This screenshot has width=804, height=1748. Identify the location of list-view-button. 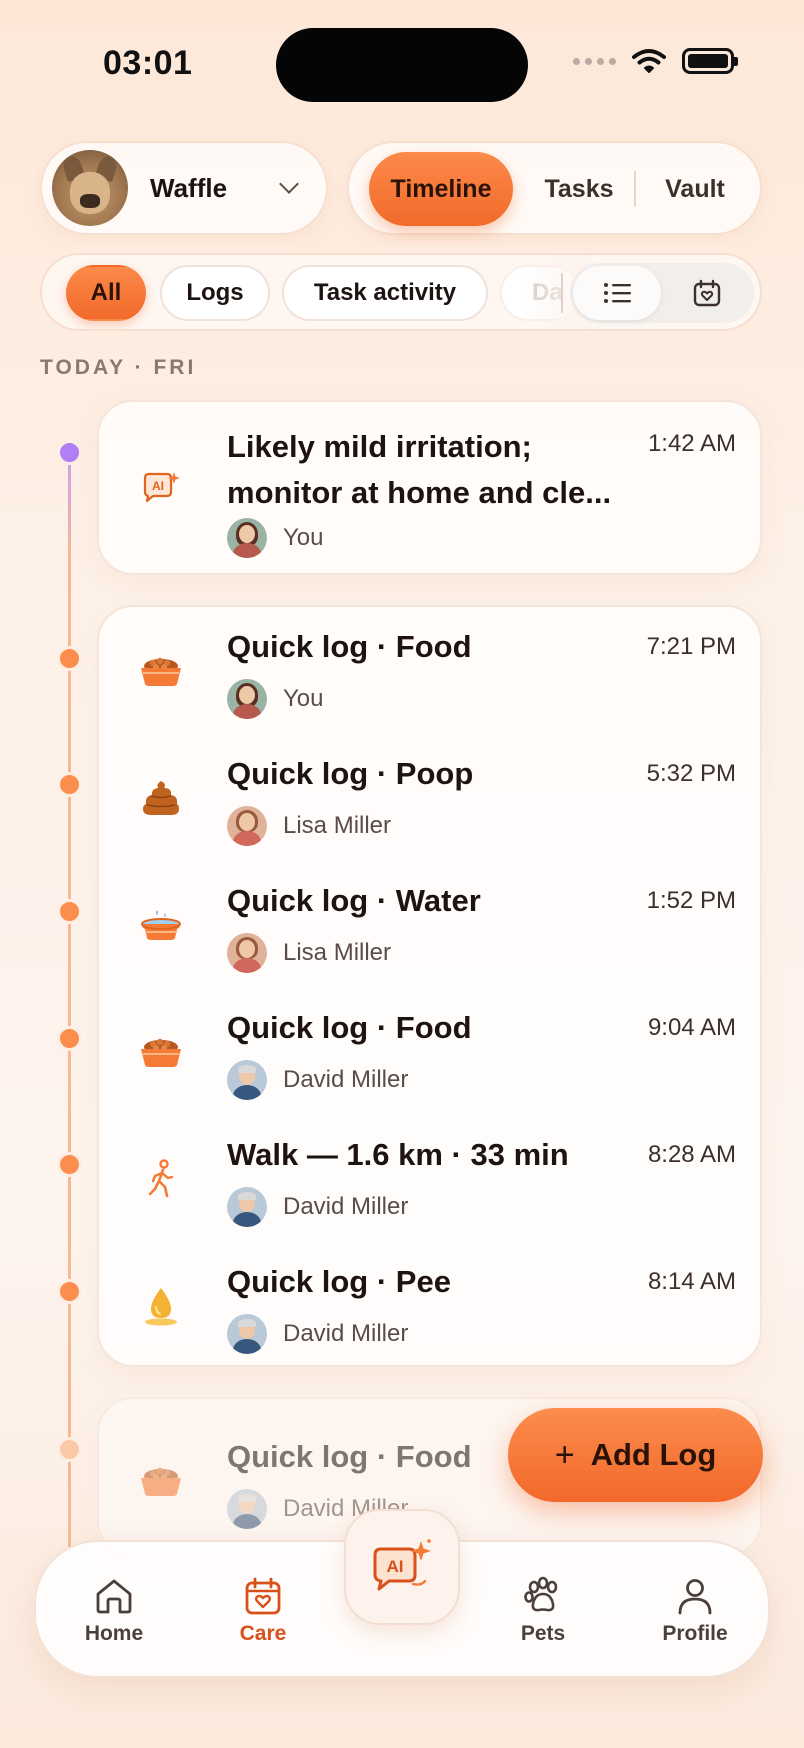
(617, 293).